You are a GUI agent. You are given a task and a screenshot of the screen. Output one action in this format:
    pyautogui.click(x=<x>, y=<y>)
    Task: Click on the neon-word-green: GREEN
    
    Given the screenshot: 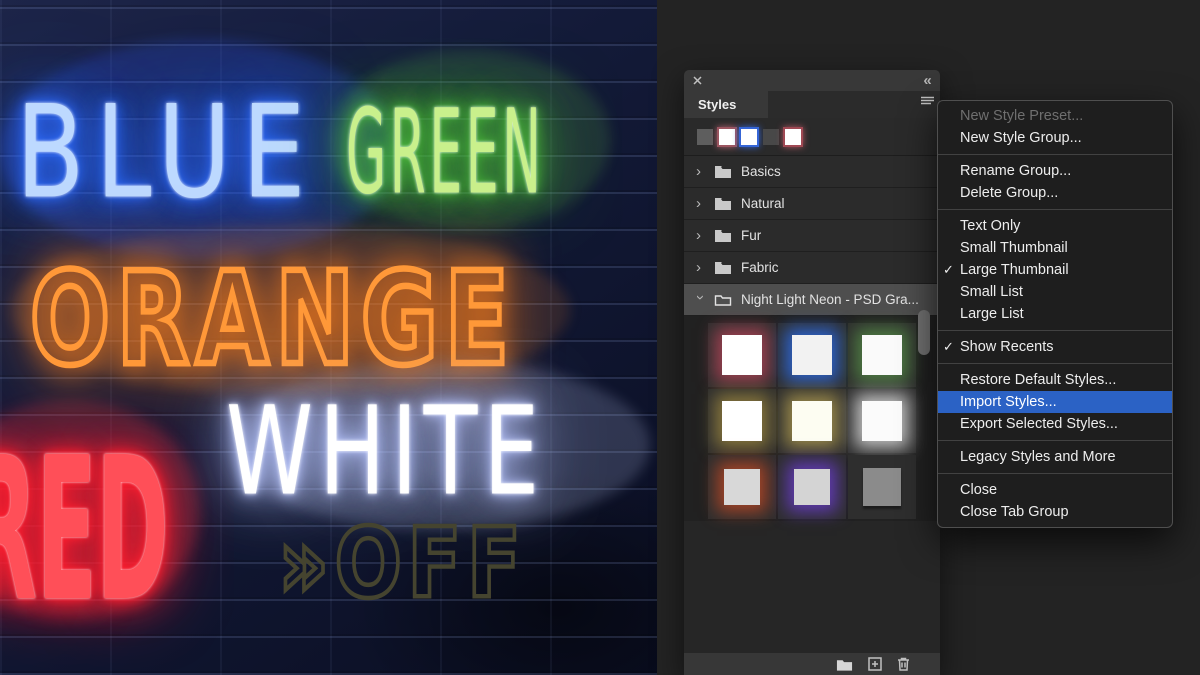 What is the action you would take?
    pyautogui.click(x=445, y=152)
    